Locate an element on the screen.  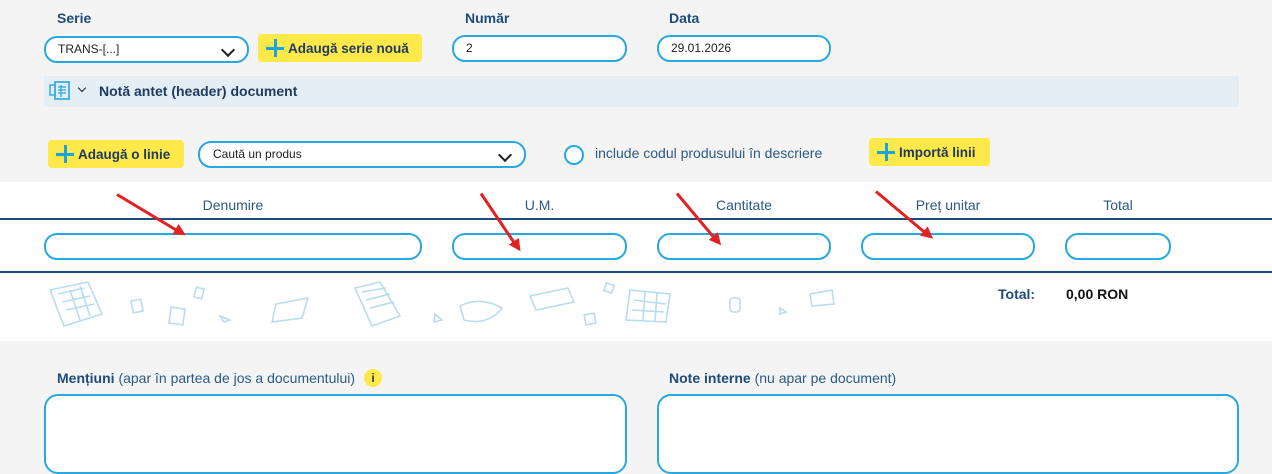
chevron-down-icon is located at coordinates (82, 88).